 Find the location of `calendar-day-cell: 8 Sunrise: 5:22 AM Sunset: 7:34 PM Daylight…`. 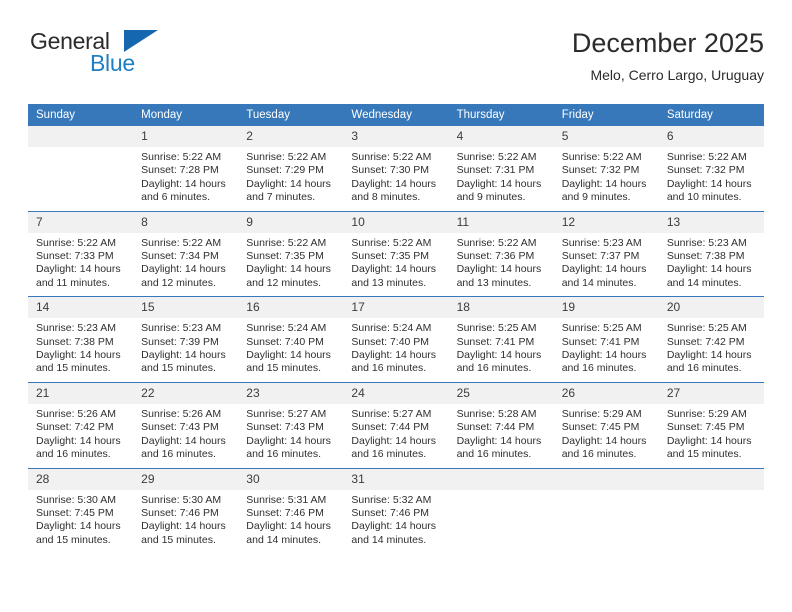

calendar-day-cell: 8 Sunrise: 5:22 AM Sunset: 7:34 PM Daylight… is located at coordinates (186, 253).